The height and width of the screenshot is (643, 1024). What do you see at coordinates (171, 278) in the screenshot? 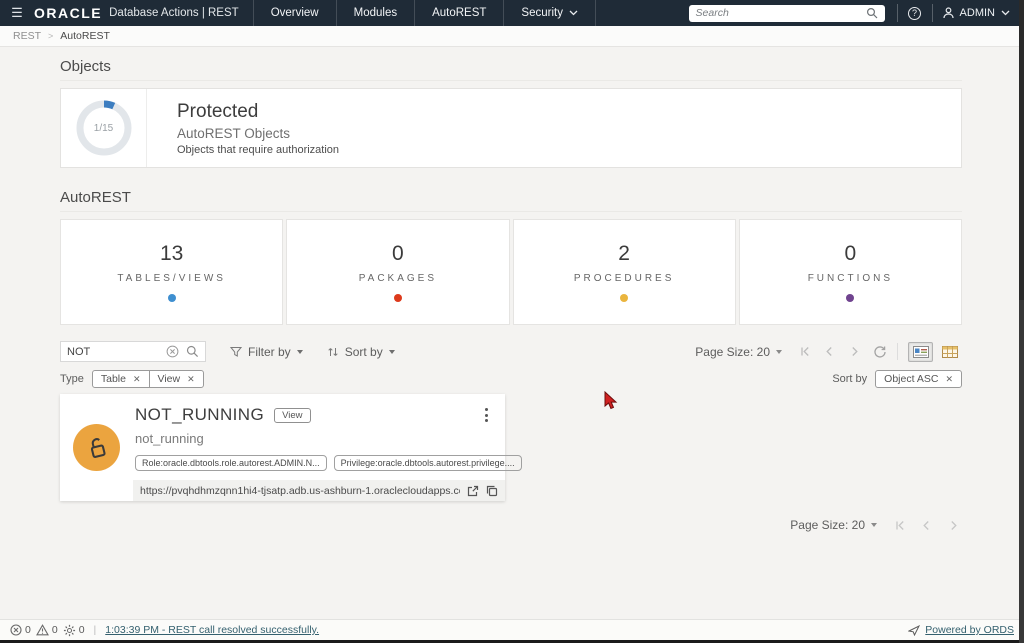
I see `stat-label: TABLES/VIEWS` at bounding box center [171, 278].